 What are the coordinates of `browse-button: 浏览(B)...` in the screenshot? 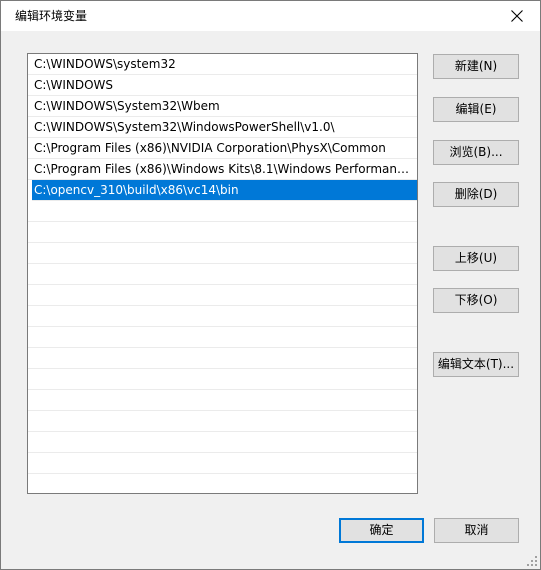 It's located at (476, 152).